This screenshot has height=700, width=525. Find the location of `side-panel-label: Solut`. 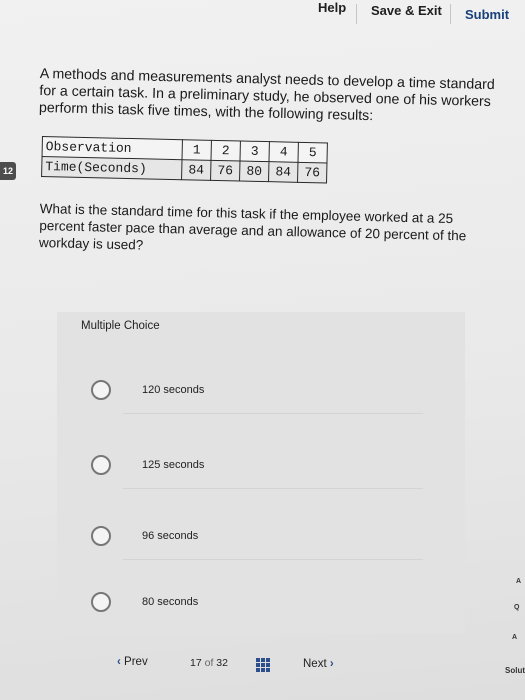

side-panel-label: Solut is located at coordinates (515, 670).